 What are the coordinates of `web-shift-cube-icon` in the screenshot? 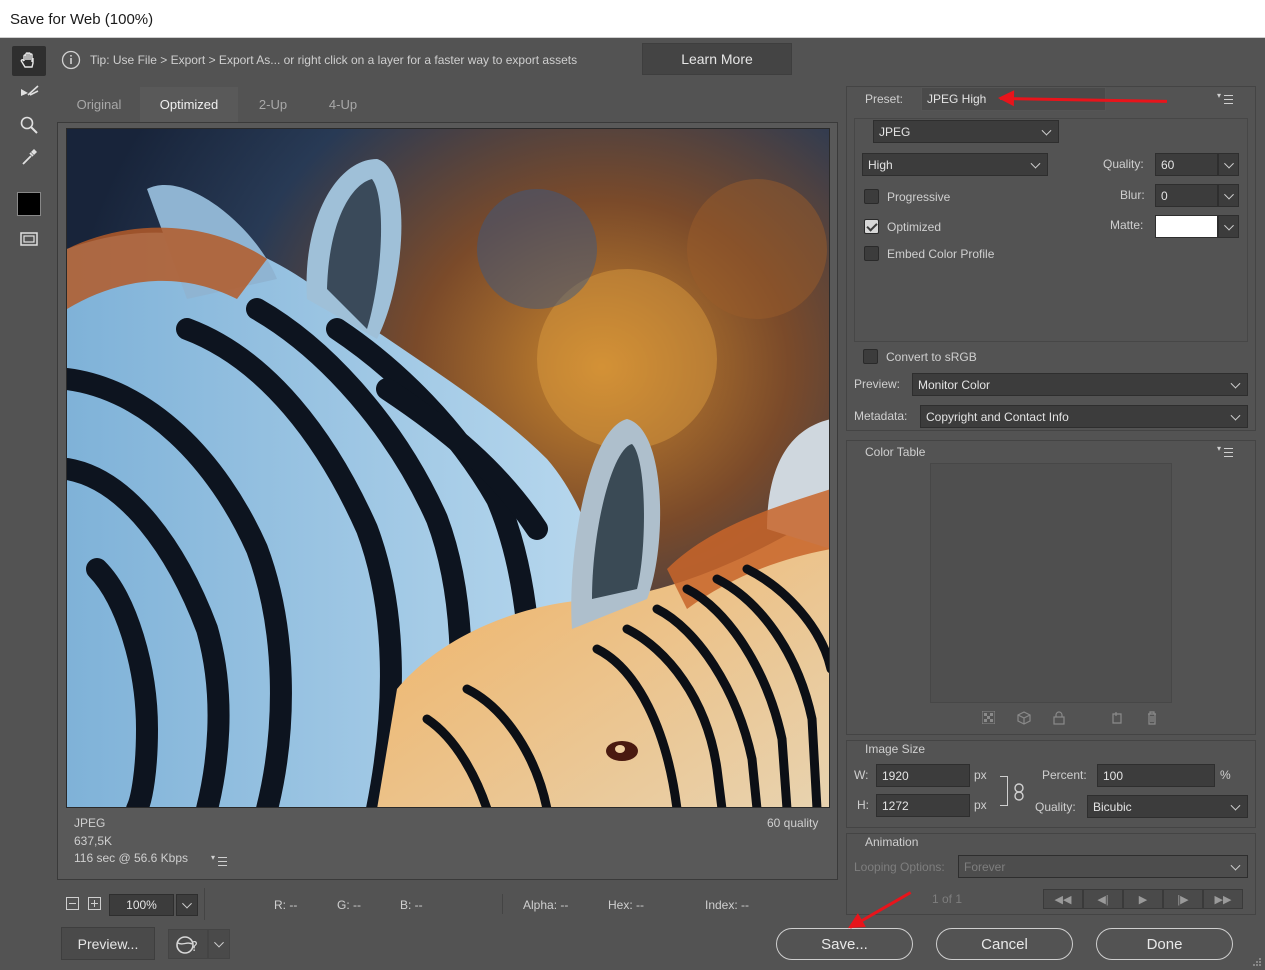 It's located at (1024, 718).